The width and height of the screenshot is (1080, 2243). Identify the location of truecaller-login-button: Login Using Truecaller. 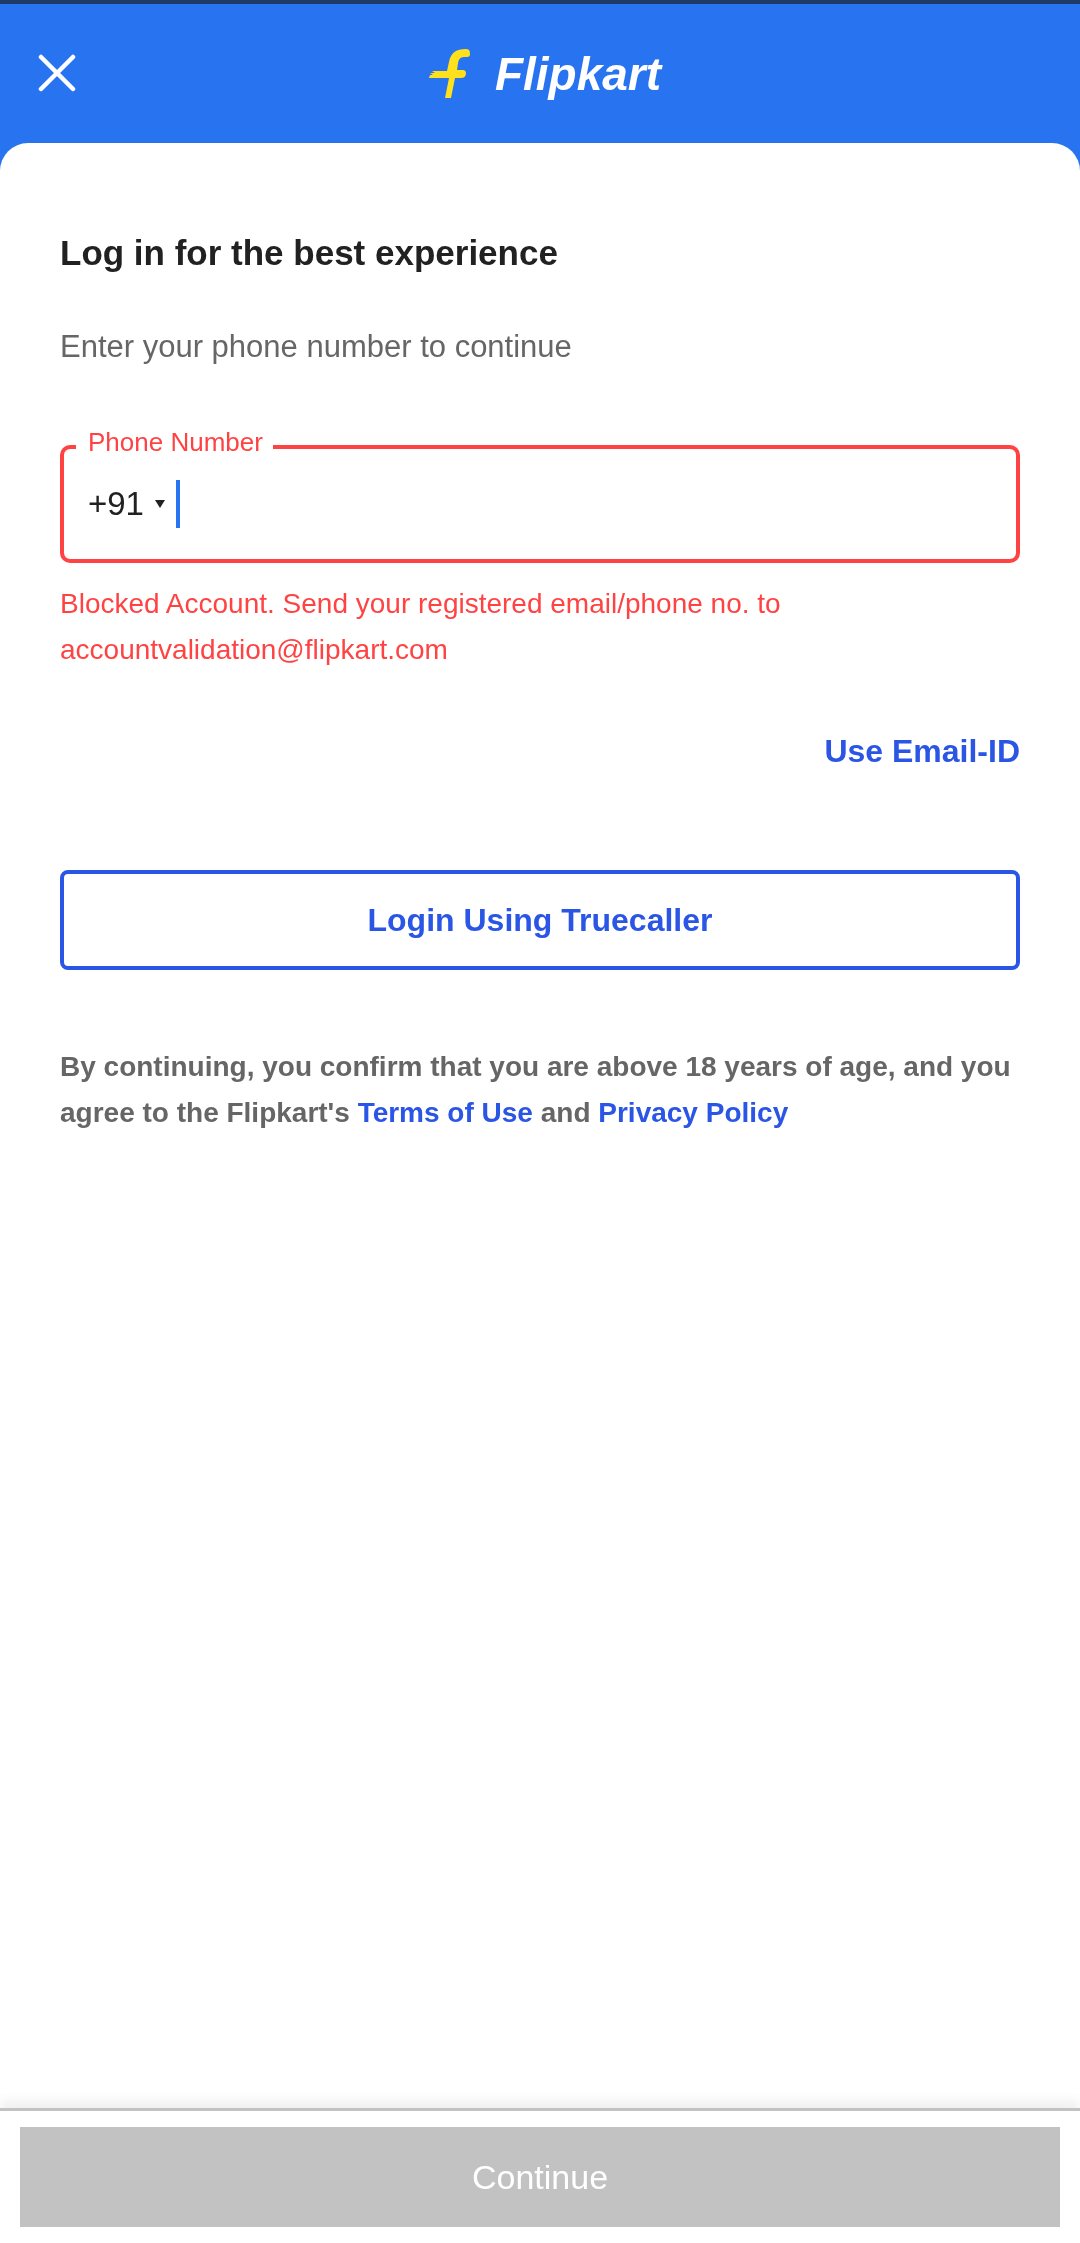
(540, 920).